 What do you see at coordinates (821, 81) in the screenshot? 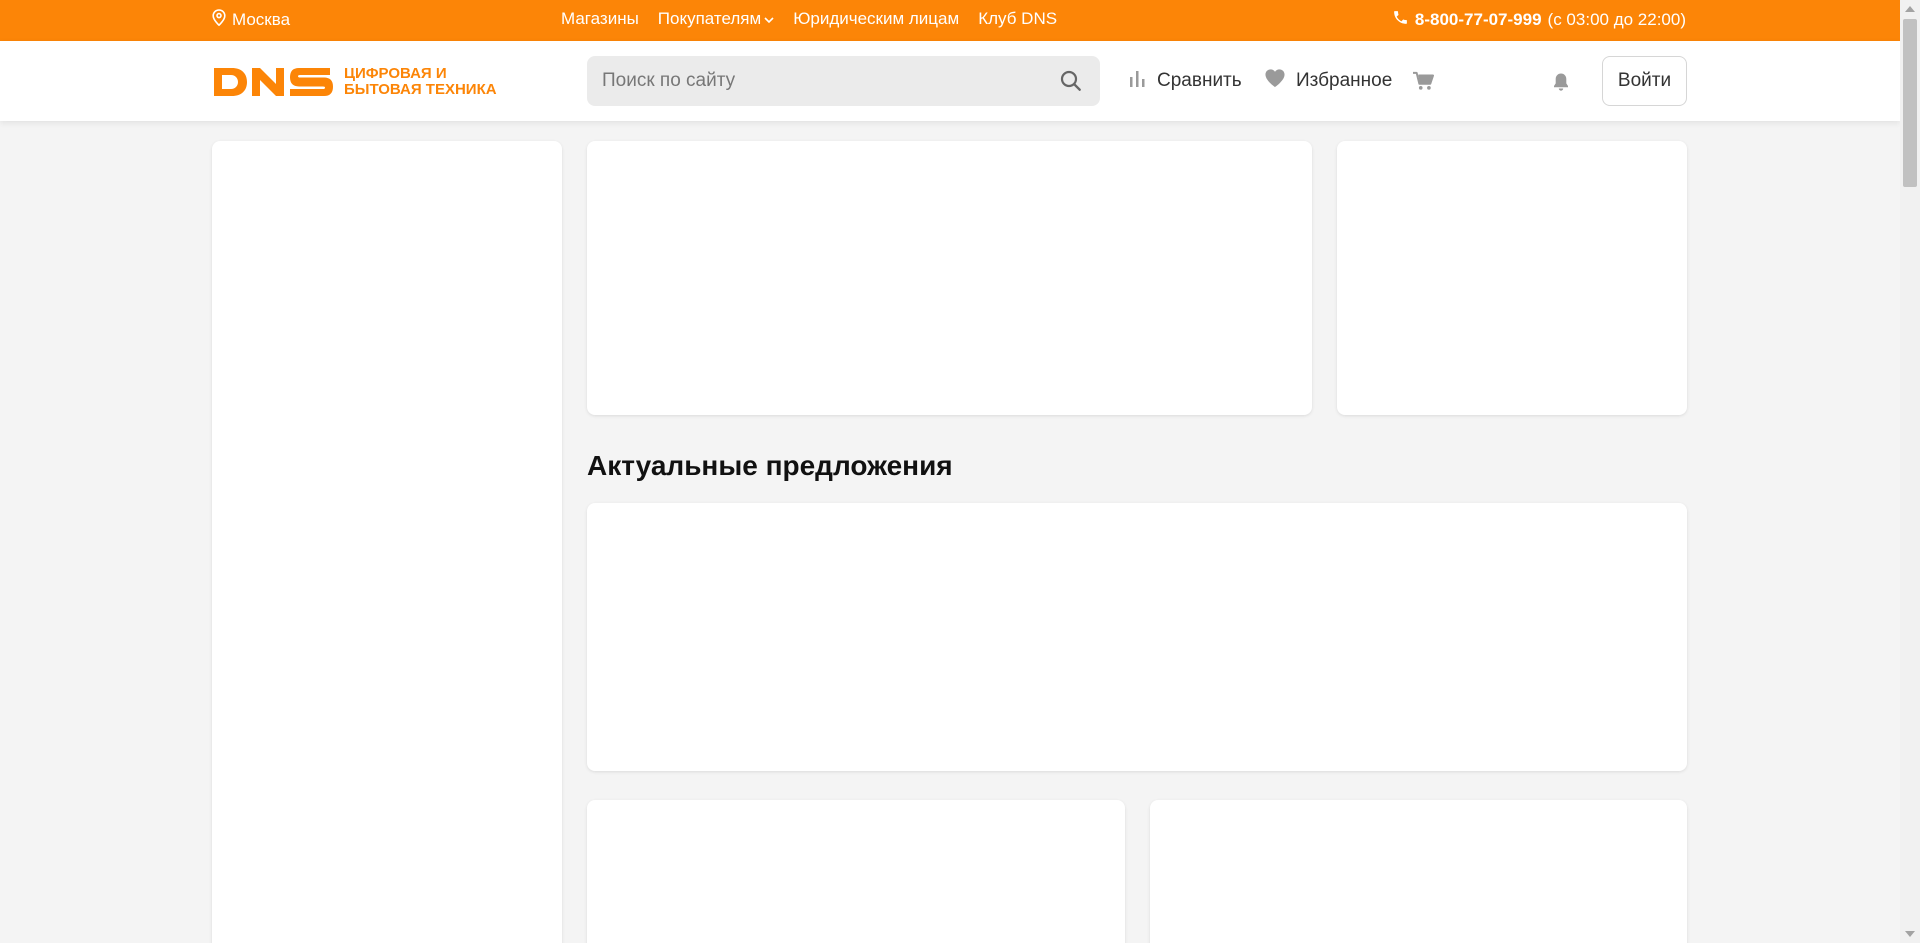
I see `search-input` at bounding box center [821, 81].